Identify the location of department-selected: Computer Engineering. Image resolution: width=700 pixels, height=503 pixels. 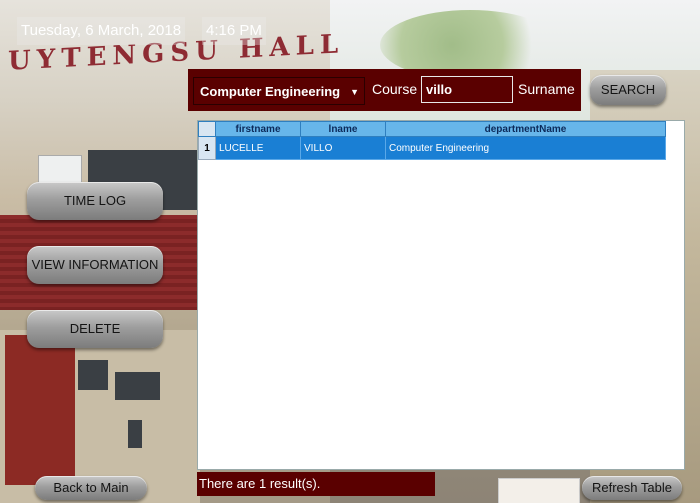
(270, 91).